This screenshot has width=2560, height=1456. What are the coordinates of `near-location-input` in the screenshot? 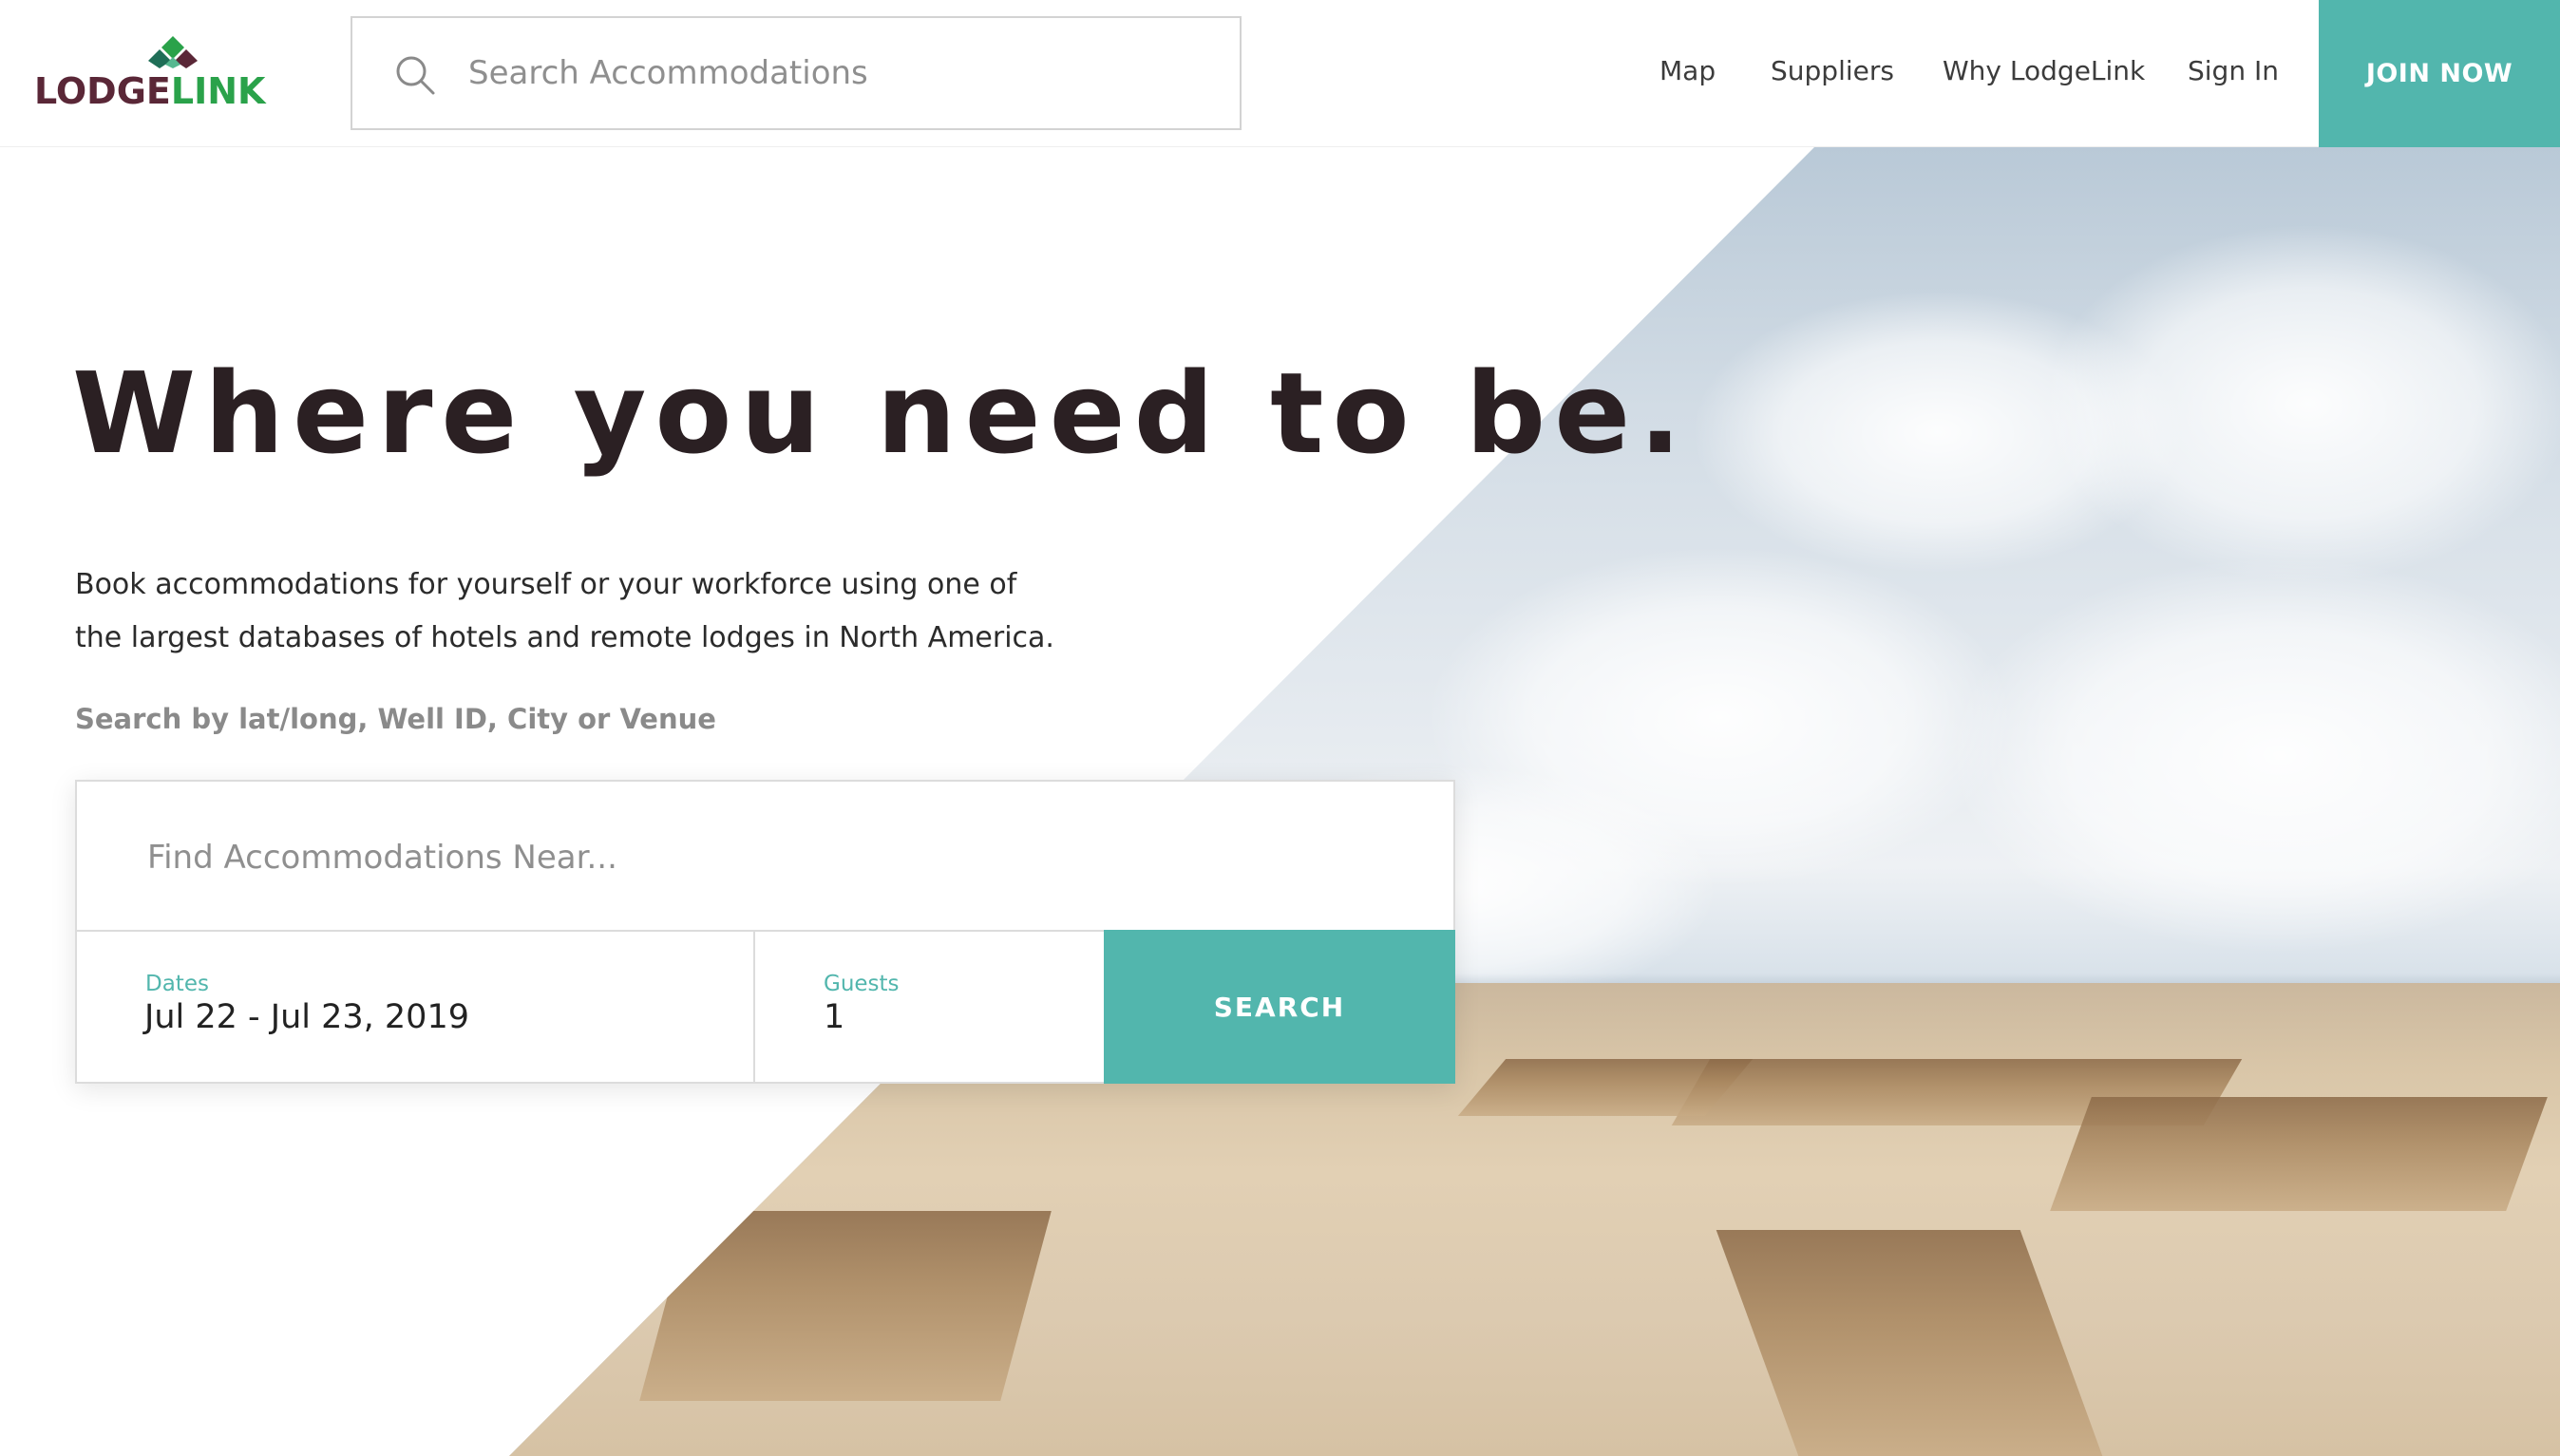 It's located at (772, 858).